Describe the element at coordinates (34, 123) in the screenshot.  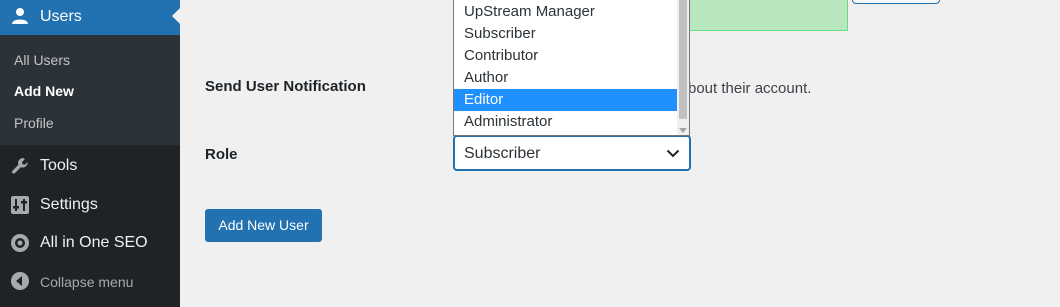
I see `submenu-profile: Profile` at that location.